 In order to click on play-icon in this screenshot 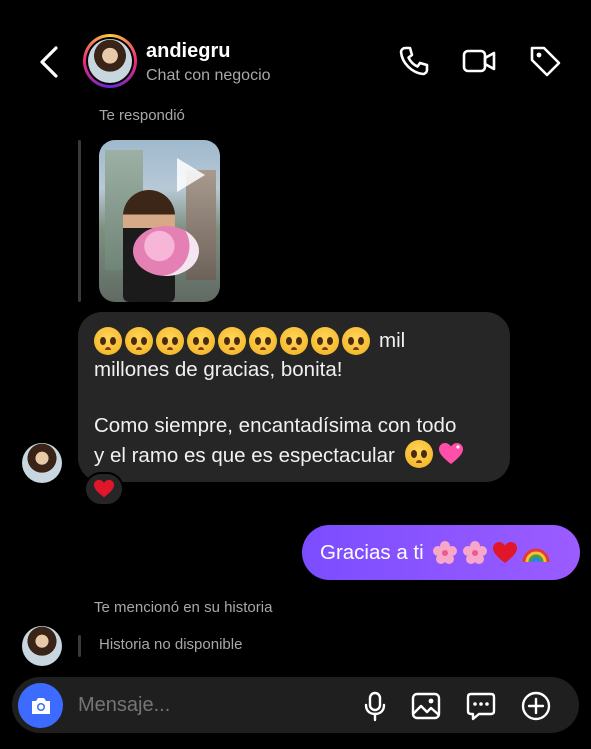, I will do `click(191, 175)`.